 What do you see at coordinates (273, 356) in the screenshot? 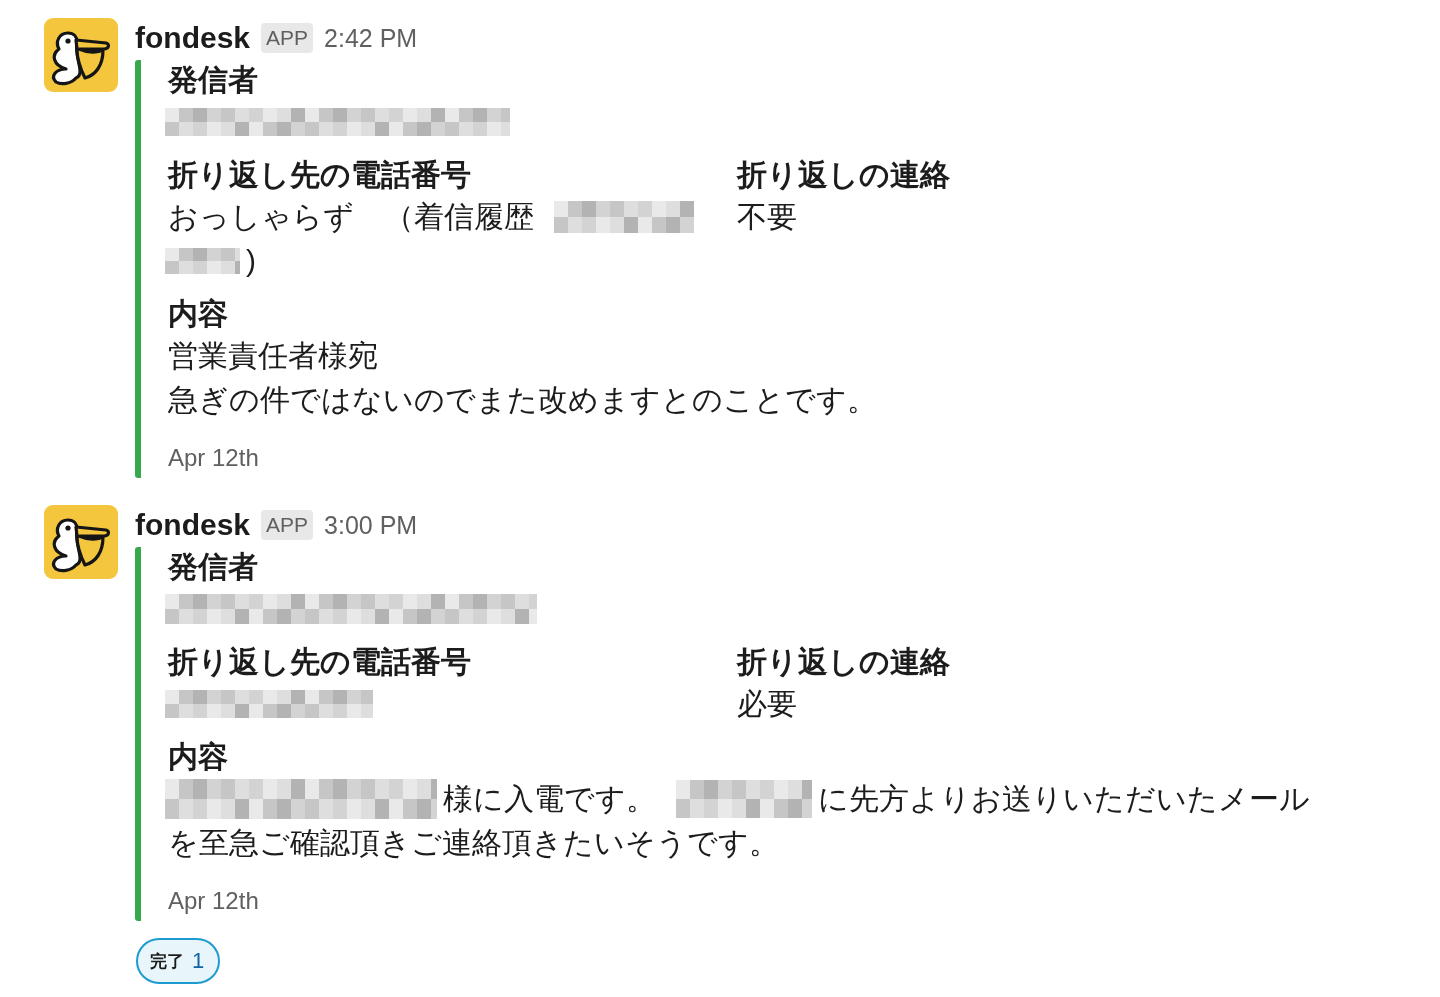
I see `field-text: 営業責任者様宛` at bounding box center [273, 356].